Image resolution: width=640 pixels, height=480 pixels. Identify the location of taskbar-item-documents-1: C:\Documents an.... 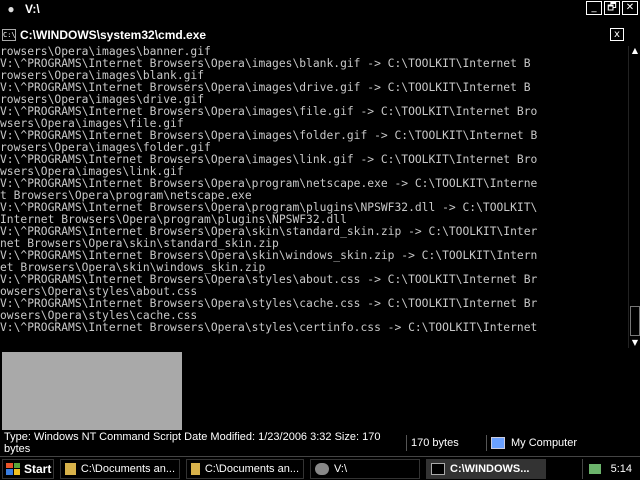
(120, 468).